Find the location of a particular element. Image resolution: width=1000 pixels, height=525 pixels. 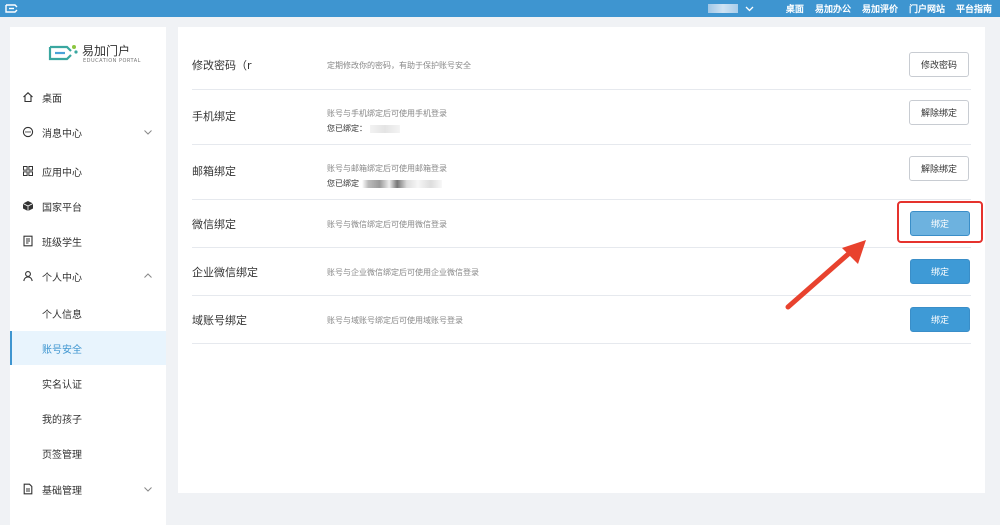

sidebar-item-label: 国家平台 is located at coordinates (62, 208).